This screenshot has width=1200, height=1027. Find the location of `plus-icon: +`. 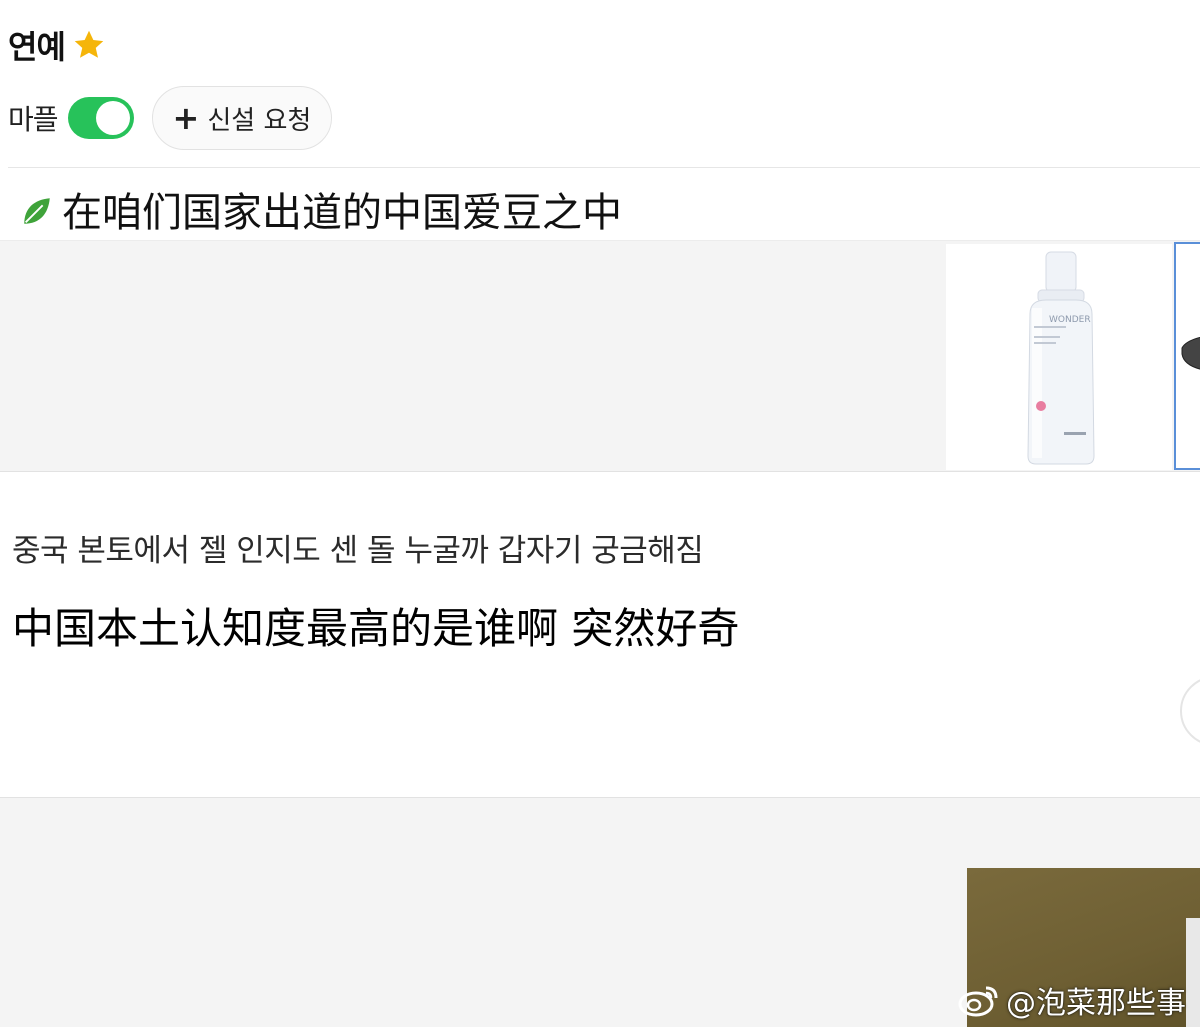

plus-icon: + is located at coordinates (186, 118).